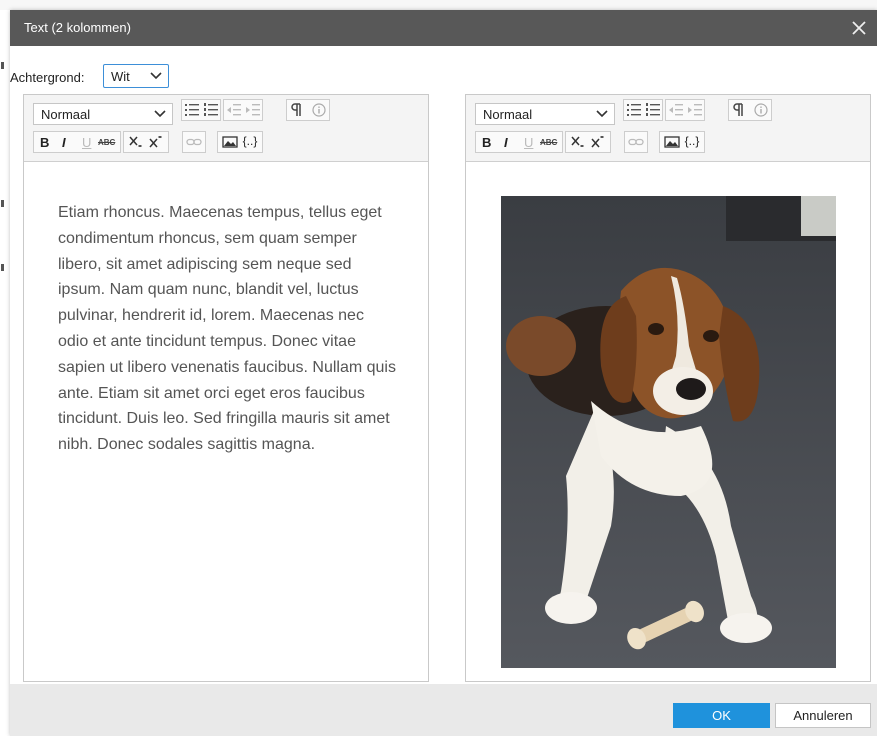  I want to click on close-icon, so click(859, 28).